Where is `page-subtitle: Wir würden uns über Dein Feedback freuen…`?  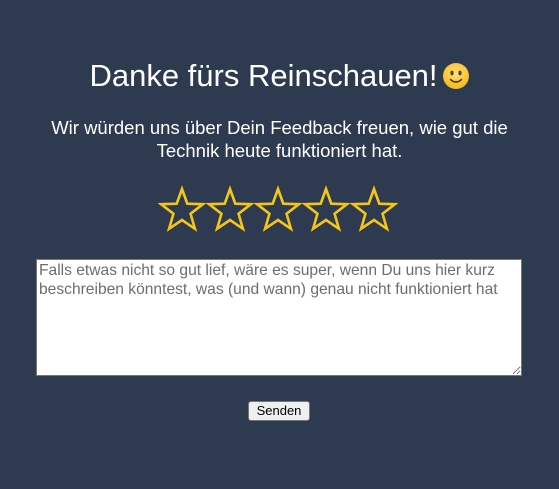
page-subtitle: Wir würden uns über Dein Feedback freuen… is located at coordinates (279, 139).